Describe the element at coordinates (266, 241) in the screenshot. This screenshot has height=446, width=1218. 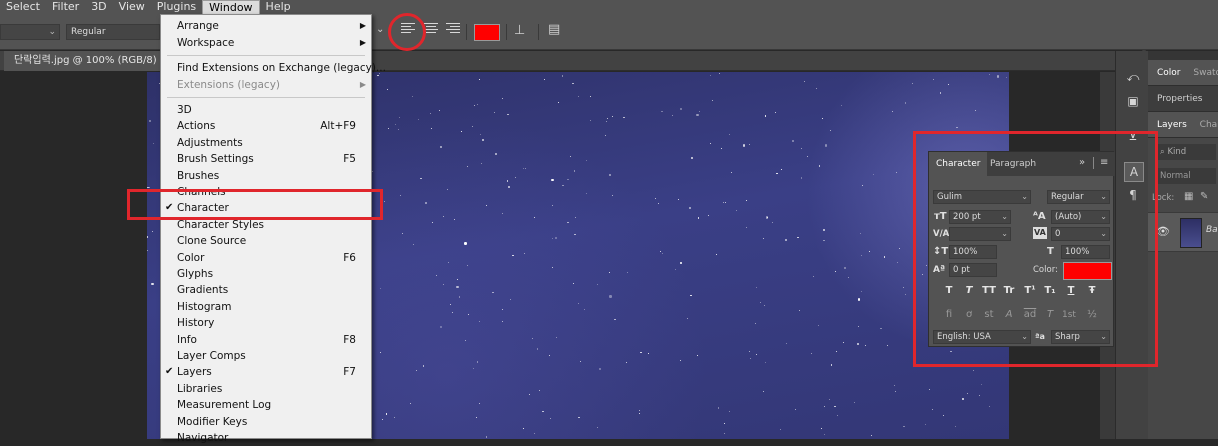
I see `menu-item-clone-source: Clone Source` at that location.